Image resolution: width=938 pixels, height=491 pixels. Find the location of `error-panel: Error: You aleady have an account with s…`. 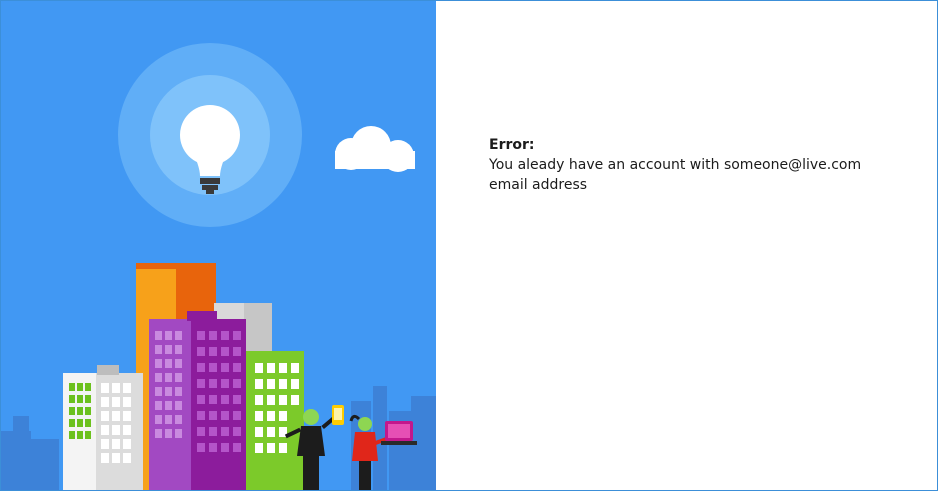

error-panel: Error: You aleady have an account with s… is located at coordinates (689, 165).